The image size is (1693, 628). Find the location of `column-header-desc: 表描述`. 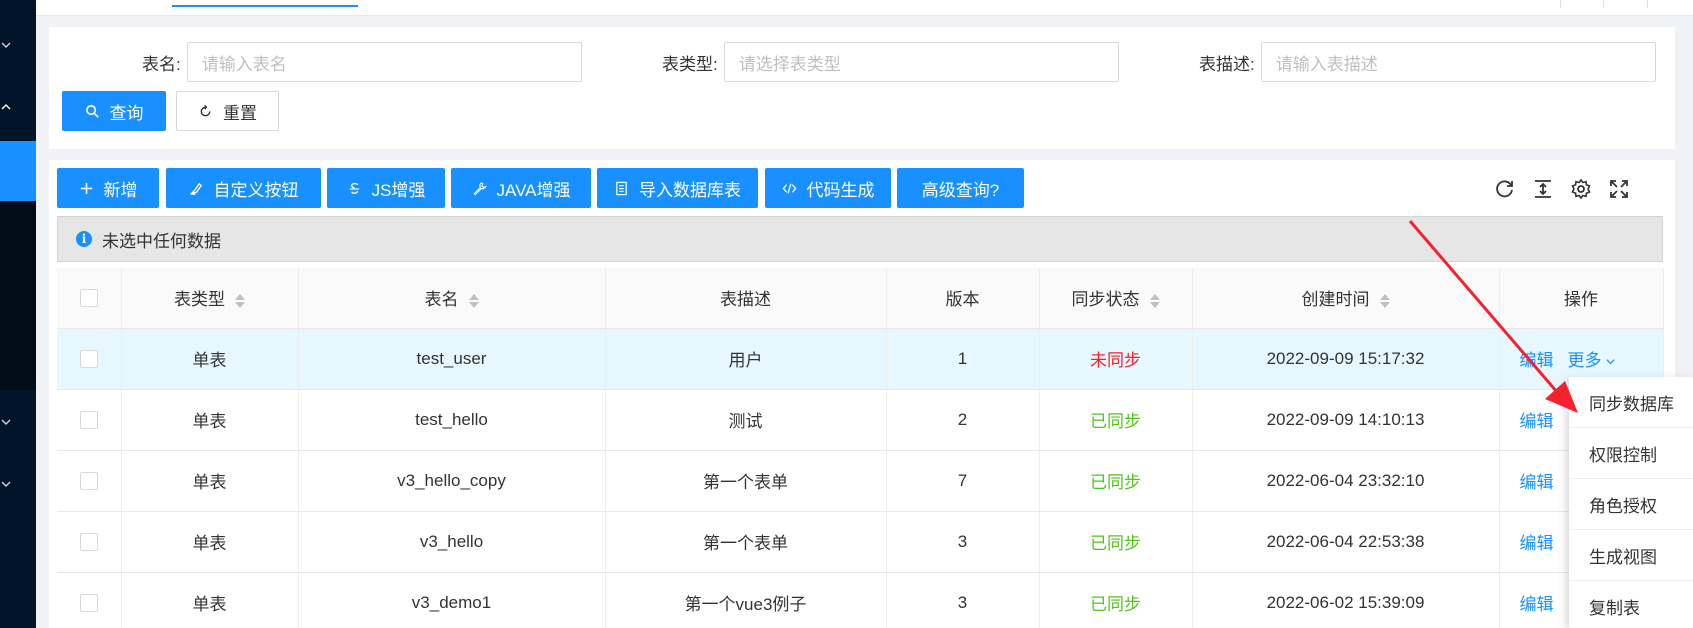

column-header-desc: 表描述 is located at coordinates (746, 298).